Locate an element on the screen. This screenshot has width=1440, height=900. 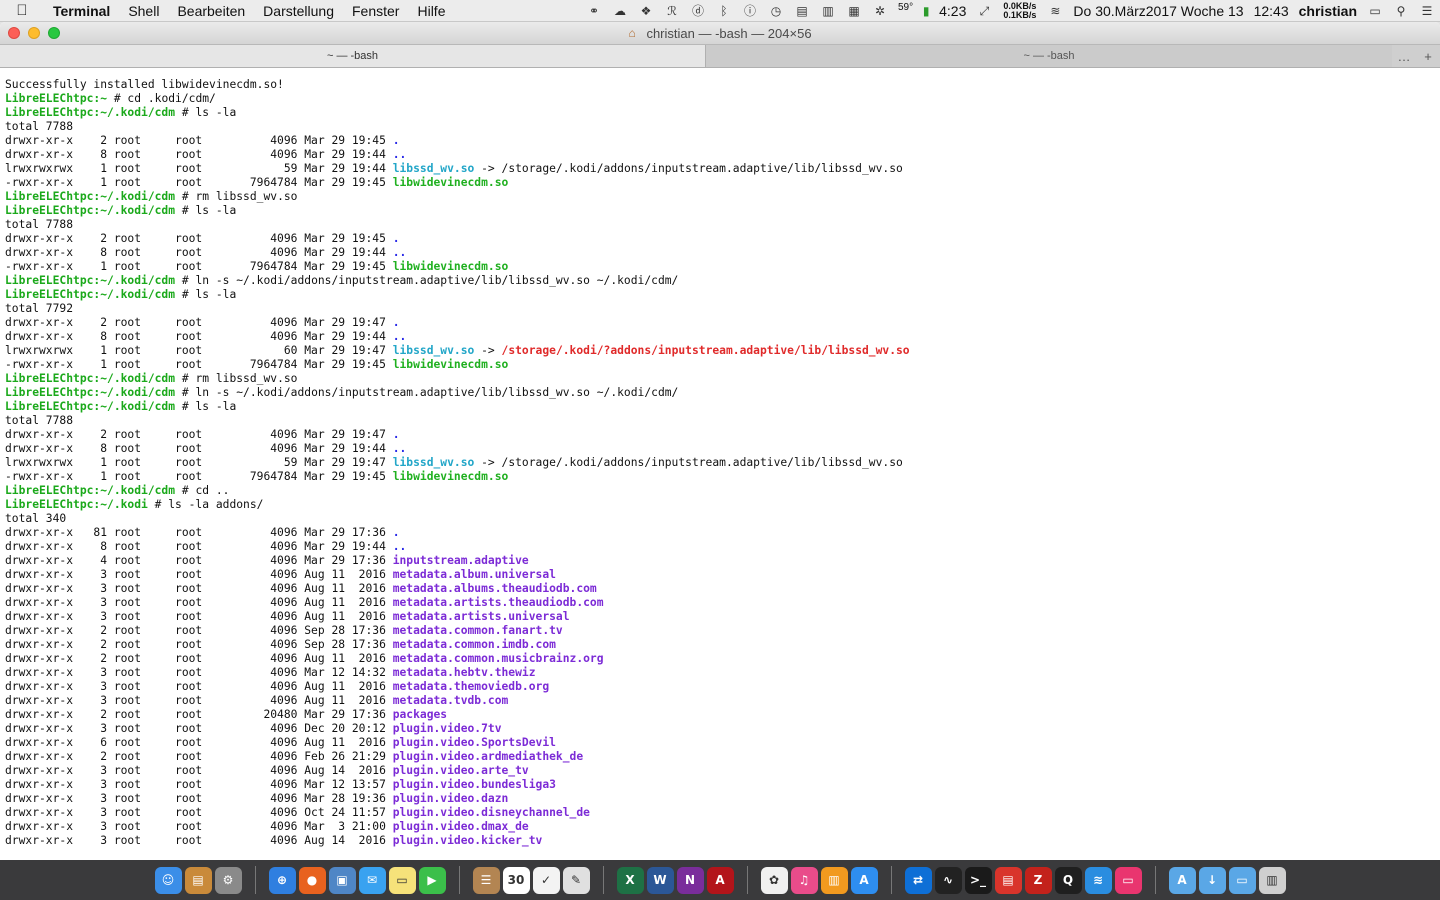
safari-icon: ⊕ is located at coordinates (282, 880).